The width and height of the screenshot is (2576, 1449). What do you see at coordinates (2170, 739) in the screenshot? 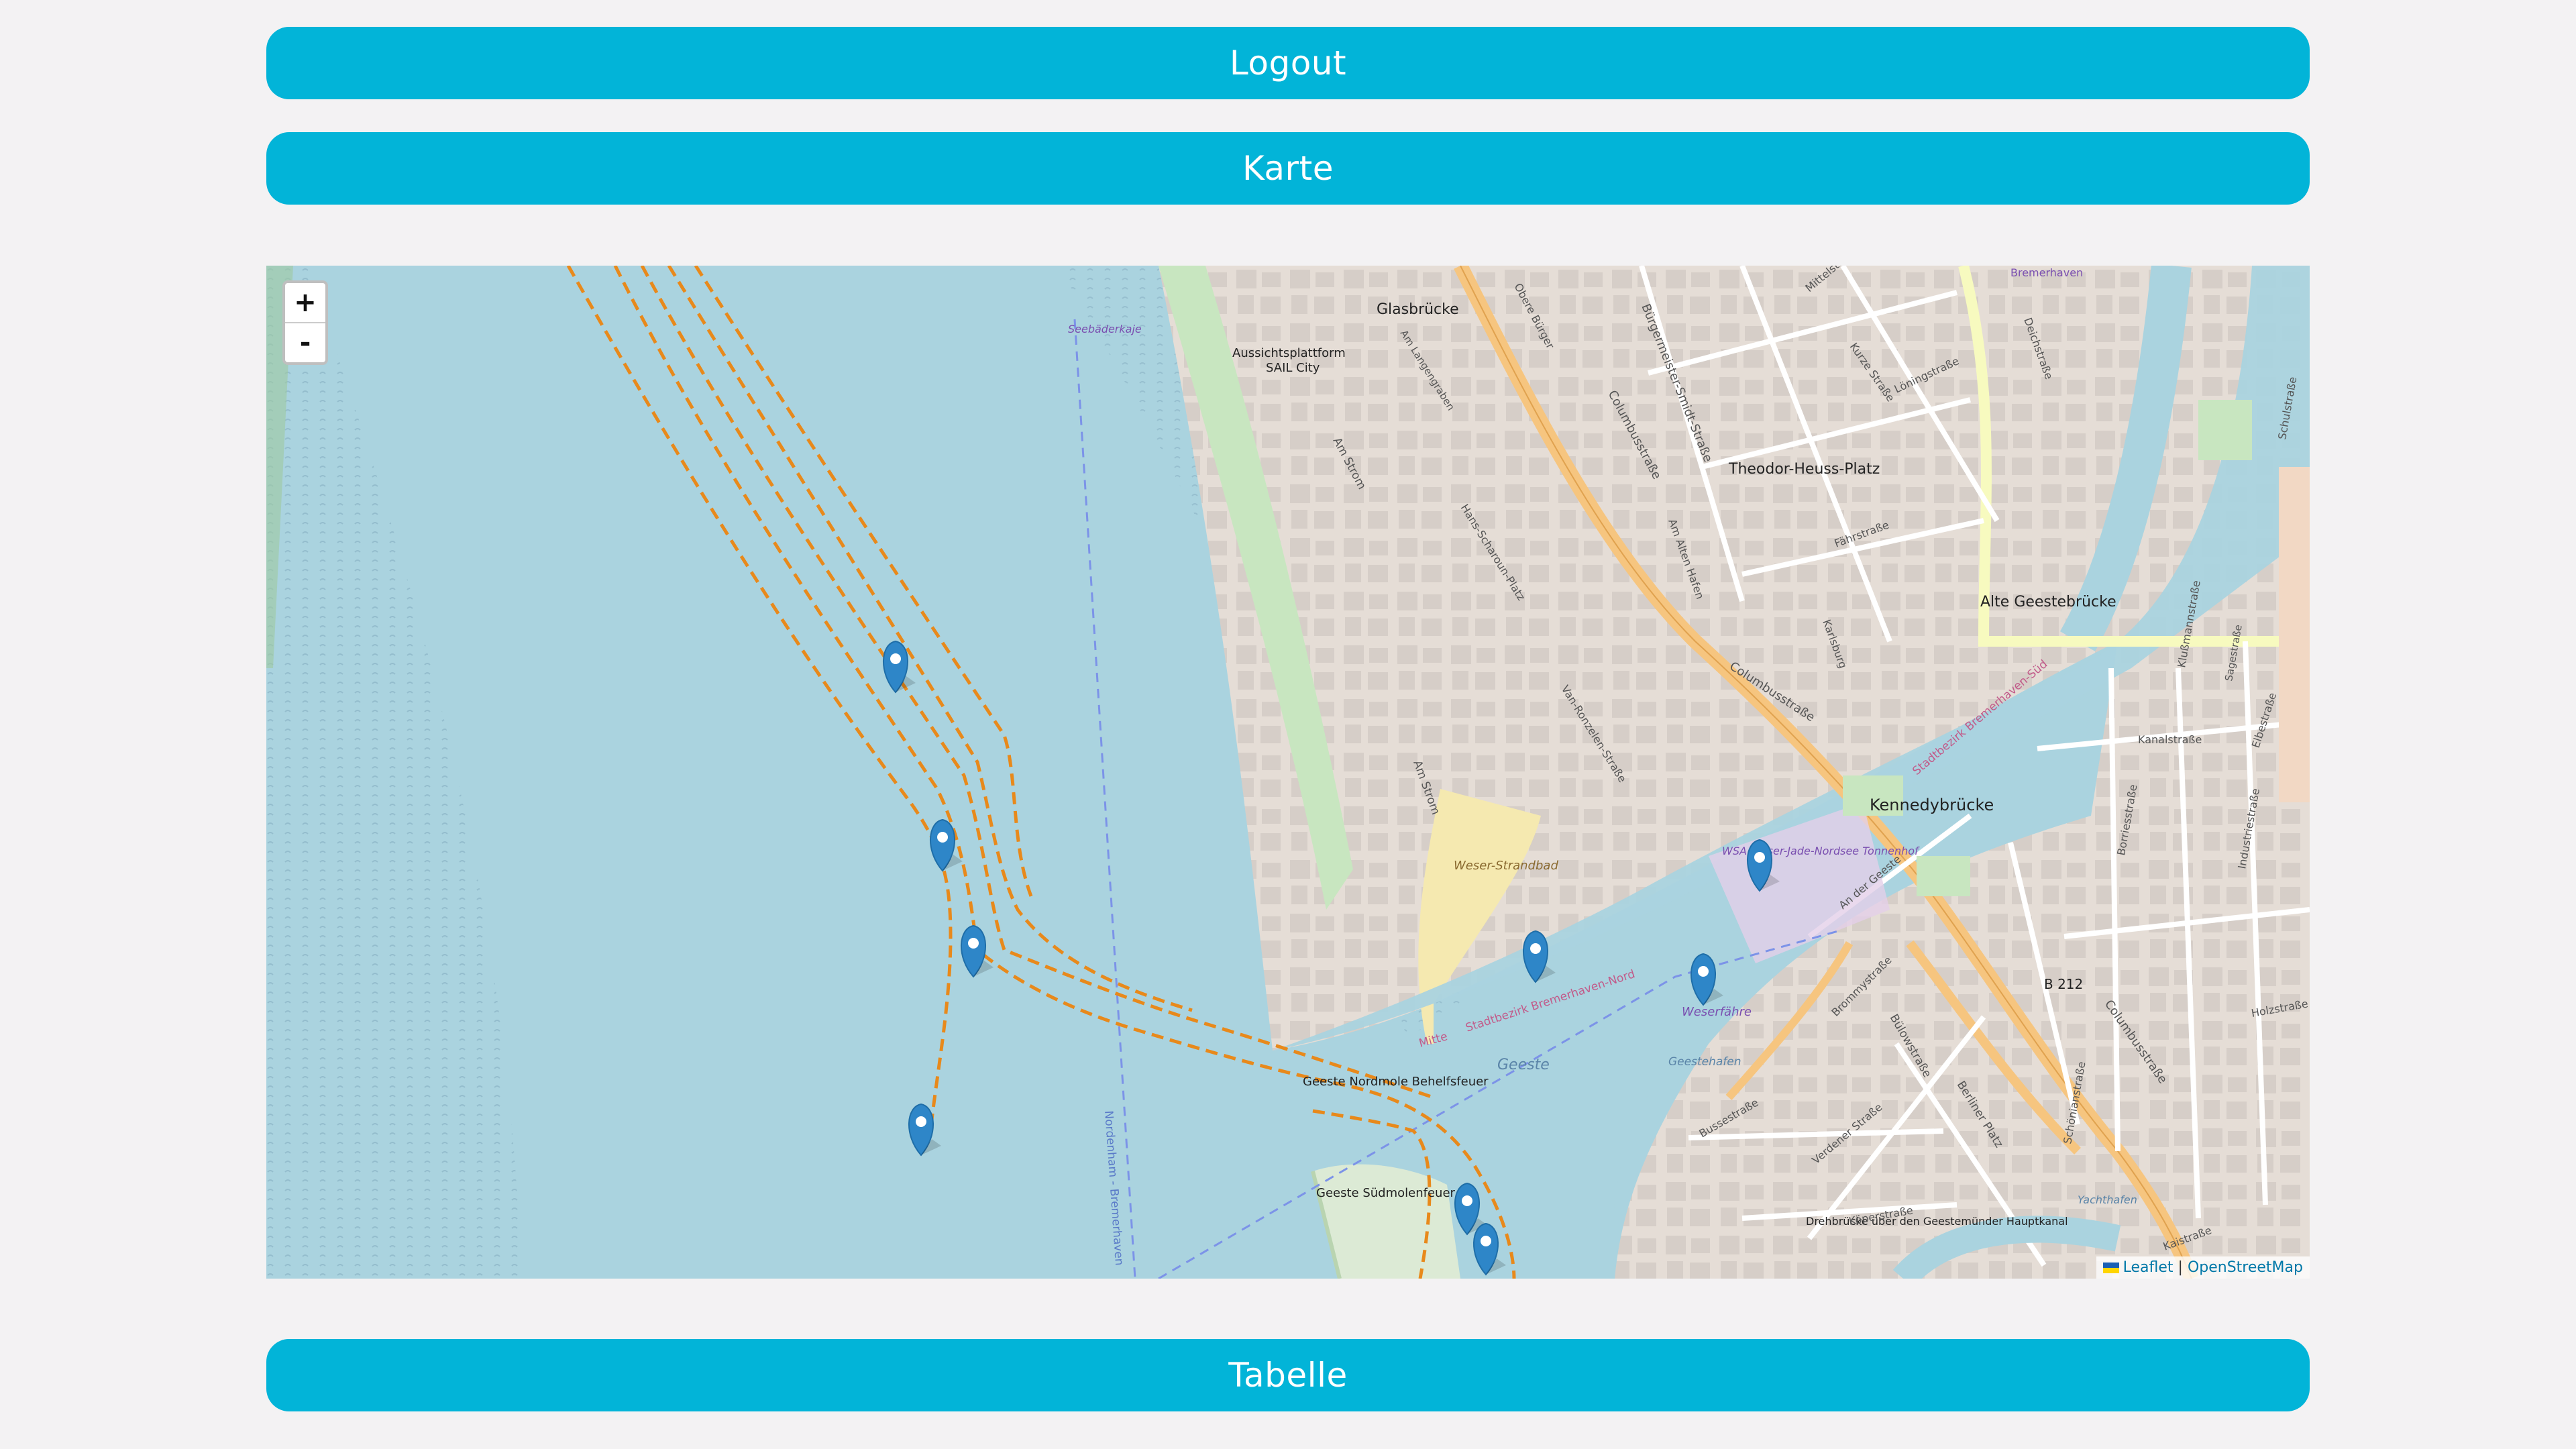
I see `label-kanalstrasse: Kanalstraße` at bounding box center [2170, 739].